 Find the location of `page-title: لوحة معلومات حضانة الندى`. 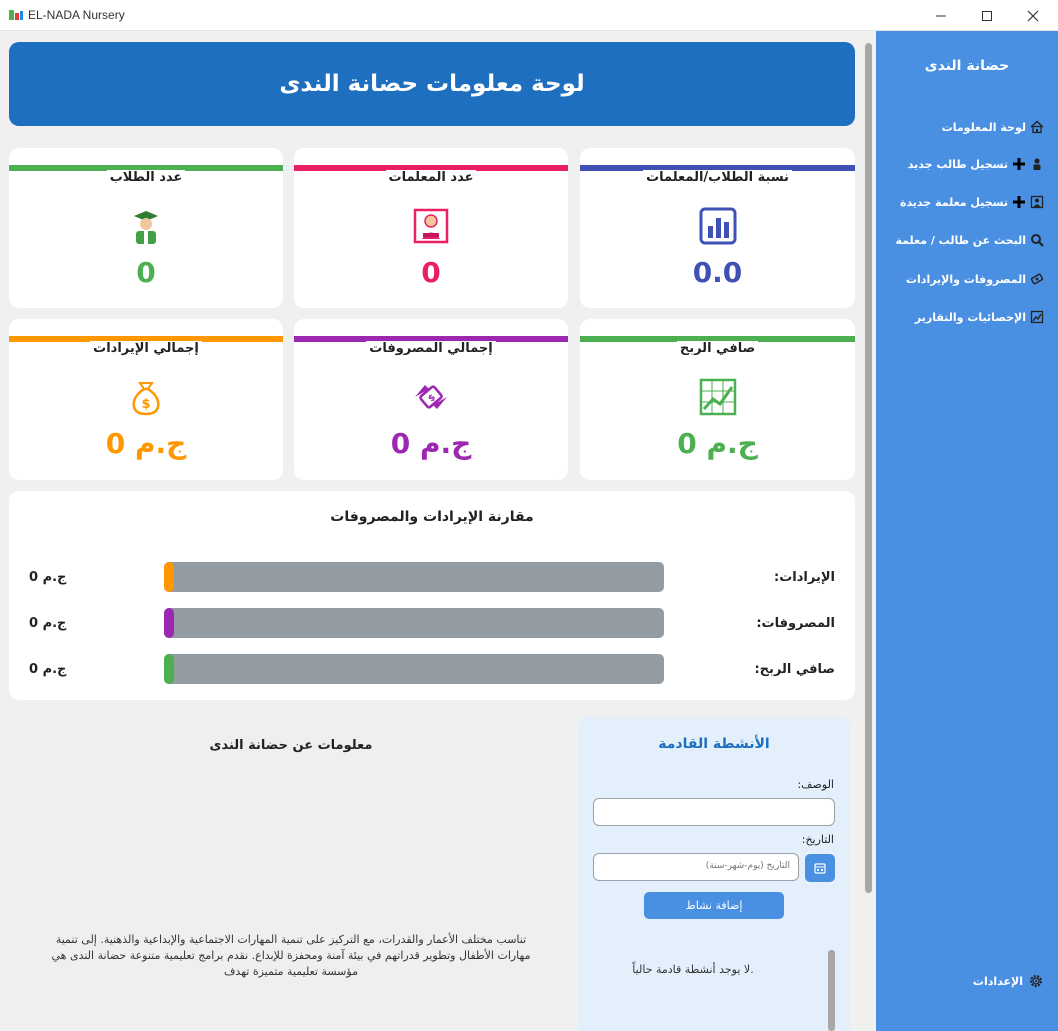

page-title: لوحة معلومات حضانة الندى is located at coordinates (432, 84).